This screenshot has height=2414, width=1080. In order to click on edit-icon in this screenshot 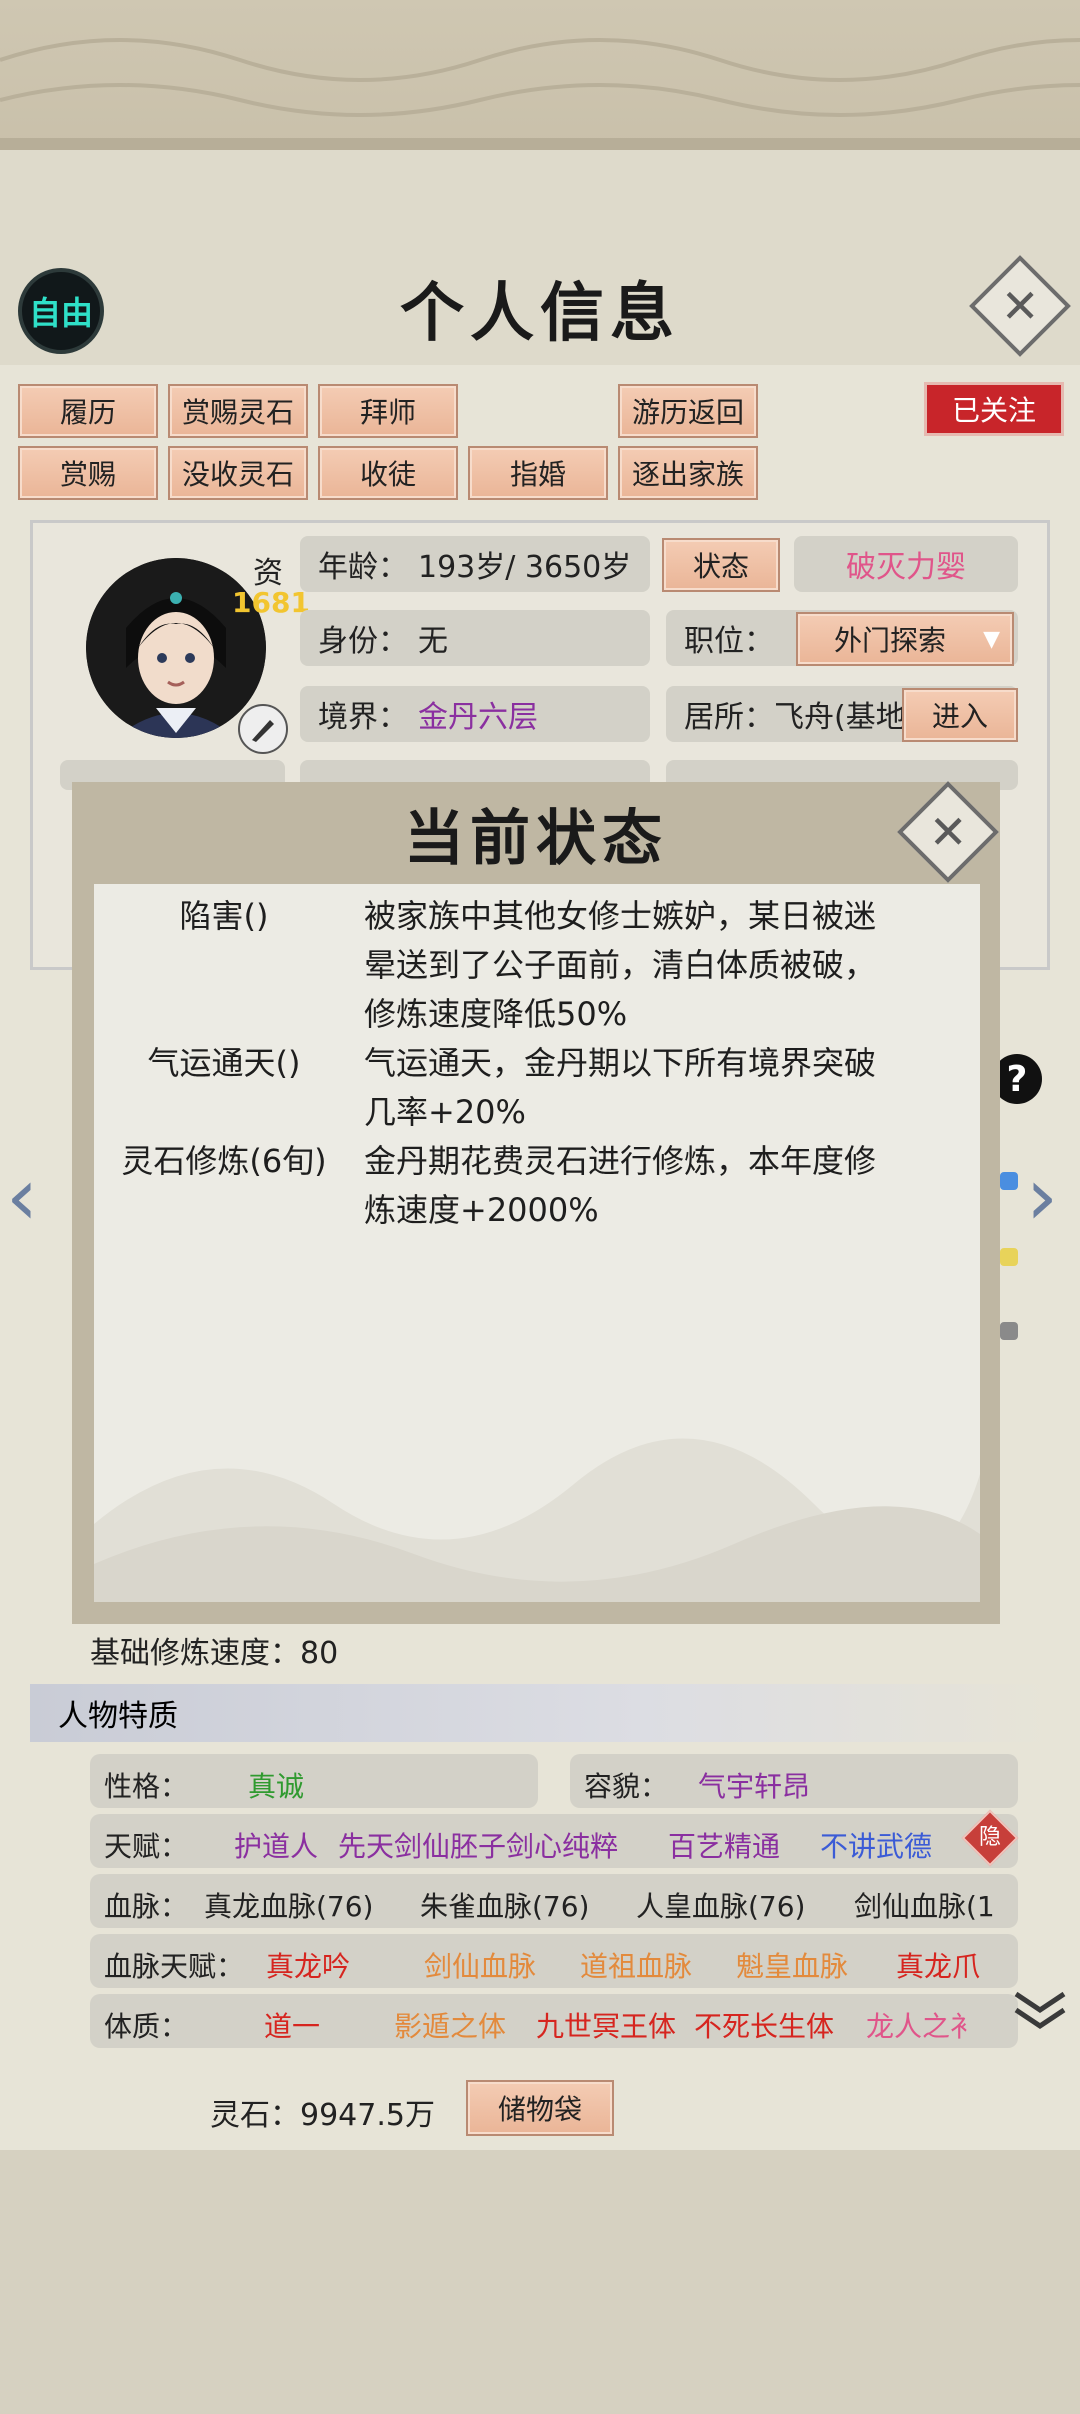, I will do `click(263, 729)`.